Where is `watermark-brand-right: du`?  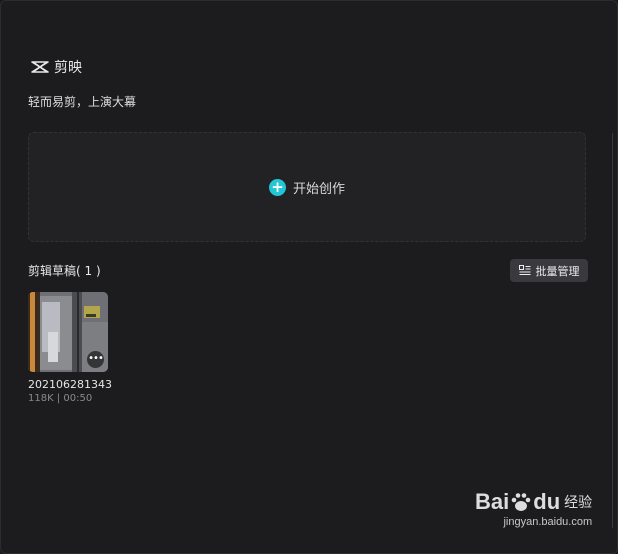 watermark-brand-right: du is located at coordinates (547, 501).